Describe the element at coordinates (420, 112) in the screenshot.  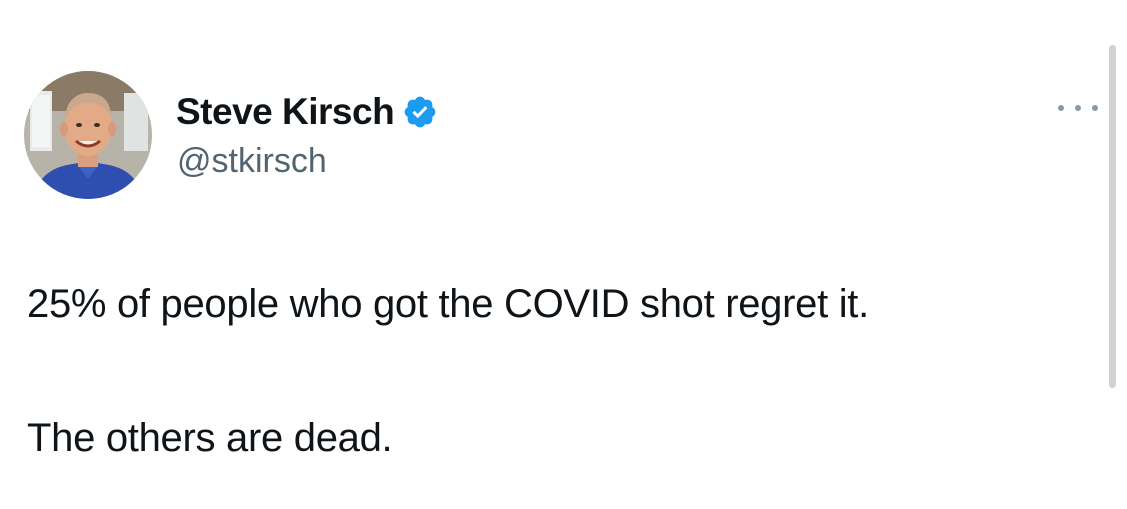
I see `verified-badge-icon` at that location.